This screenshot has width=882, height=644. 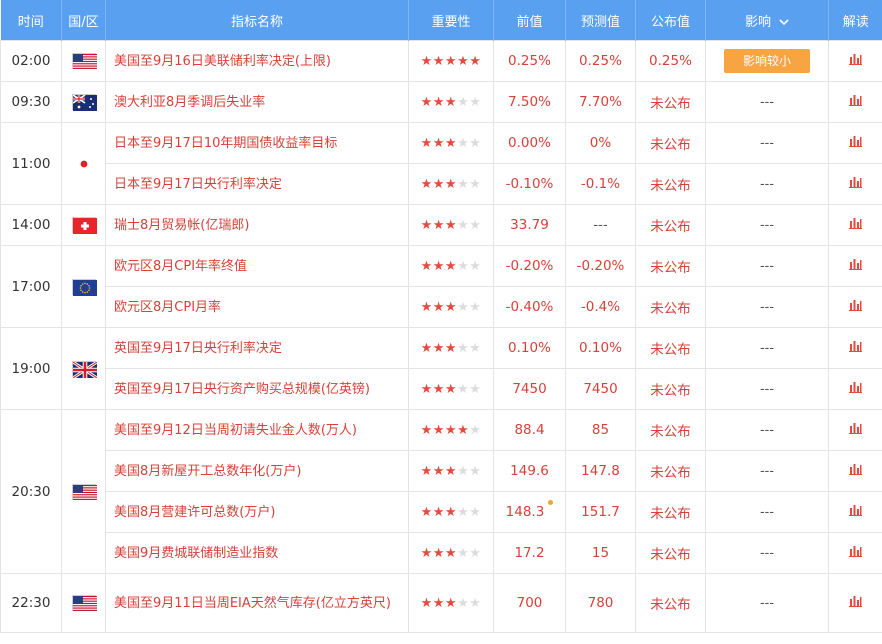 What do you see at coordinates (257, 184) in the screenshot?
I see `indicator-name: 日本至9月17日央行利率决定` at bounding box center [257, 184].